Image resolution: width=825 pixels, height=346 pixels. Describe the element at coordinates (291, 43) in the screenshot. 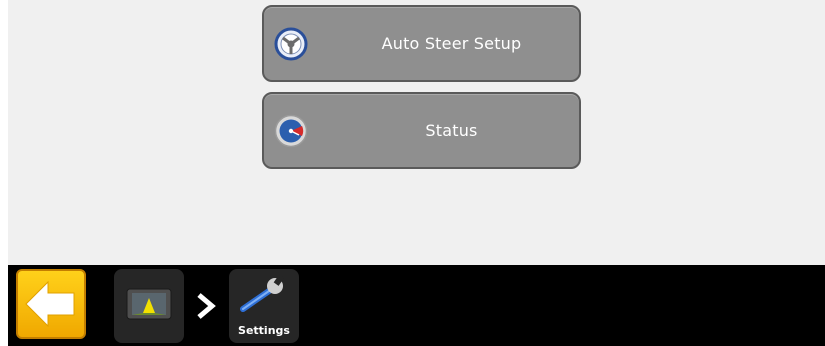

I see `steering-wheel-icon` at that location.